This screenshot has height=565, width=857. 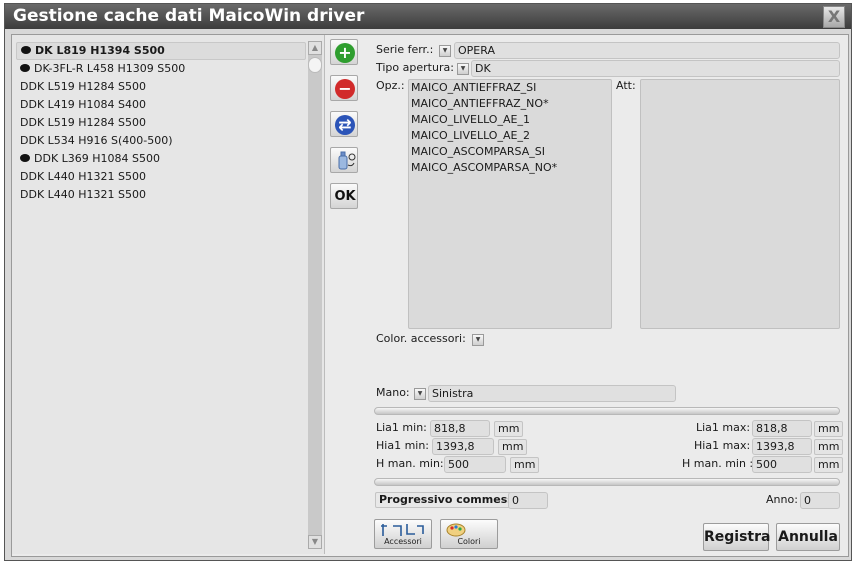 I want to click on list-item-label: DDK L369 H1084 S500, so click(x=97, y=158).